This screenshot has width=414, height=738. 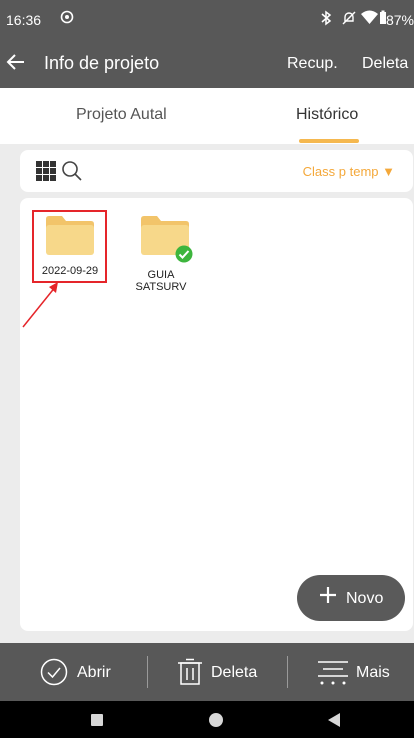 What do you see at coordinates (334, 720) in the screenshot?
I see `back-button` at bounding box center [334, 720].